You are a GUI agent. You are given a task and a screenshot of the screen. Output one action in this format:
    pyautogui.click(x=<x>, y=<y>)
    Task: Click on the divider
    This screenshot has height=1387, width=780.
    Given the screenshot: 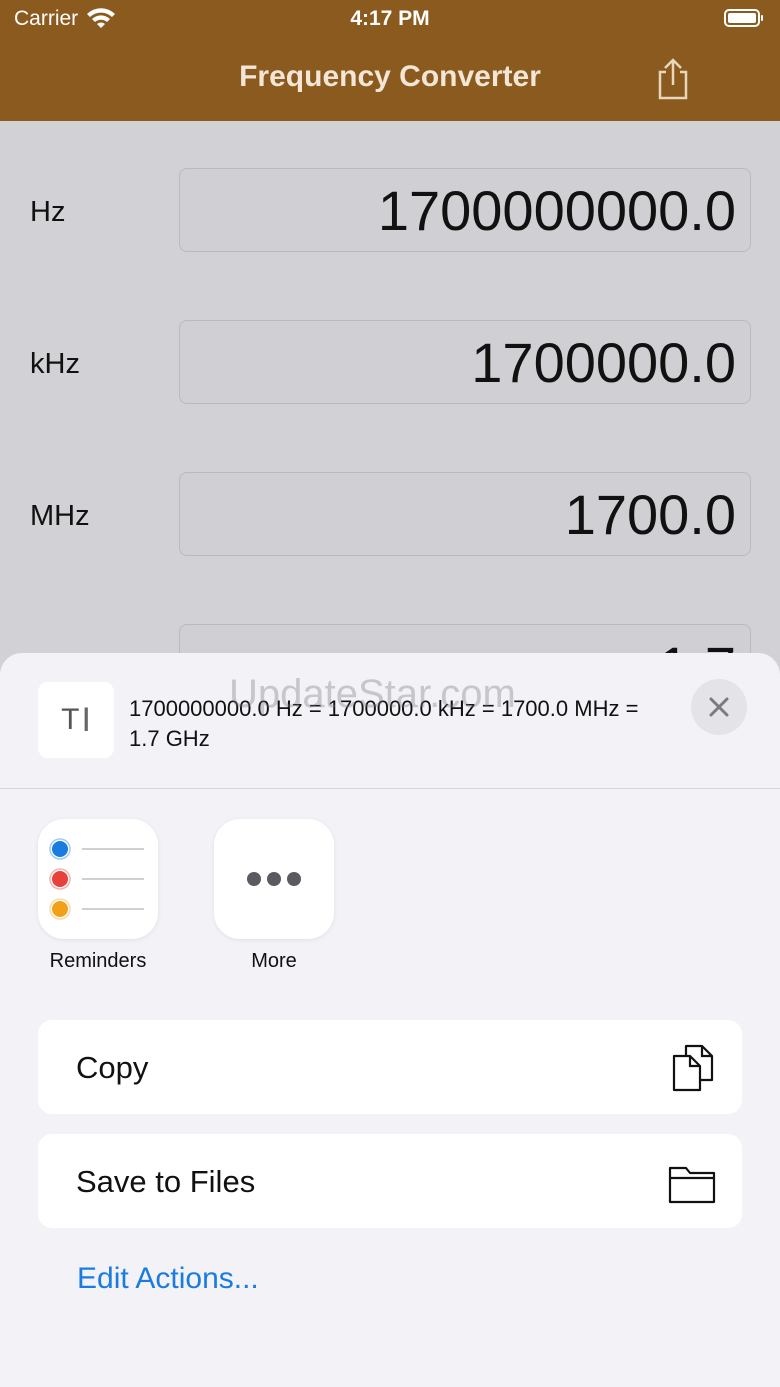 What is the action you would take?
    pyautogui.click(x=390, y=788)
    